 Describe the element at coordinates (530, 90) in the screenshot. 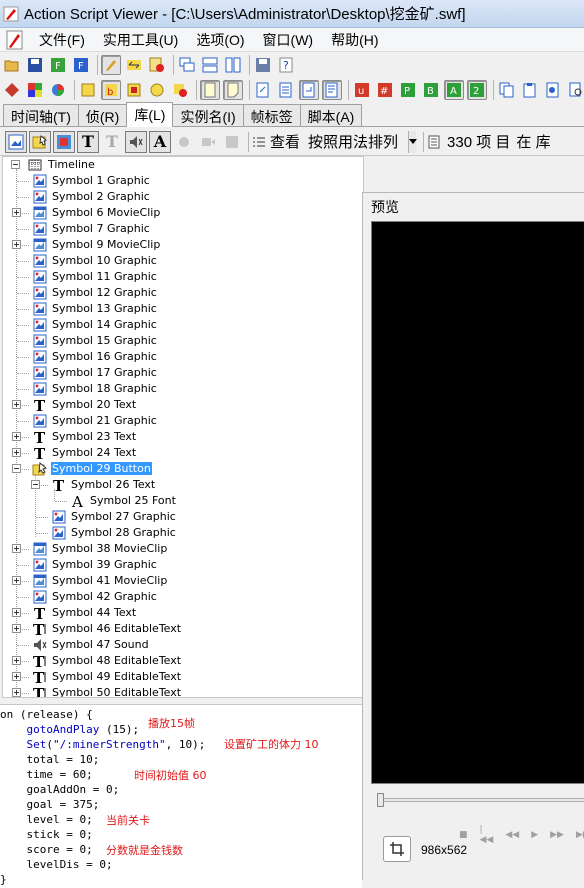

I see `paste-button` at that location.